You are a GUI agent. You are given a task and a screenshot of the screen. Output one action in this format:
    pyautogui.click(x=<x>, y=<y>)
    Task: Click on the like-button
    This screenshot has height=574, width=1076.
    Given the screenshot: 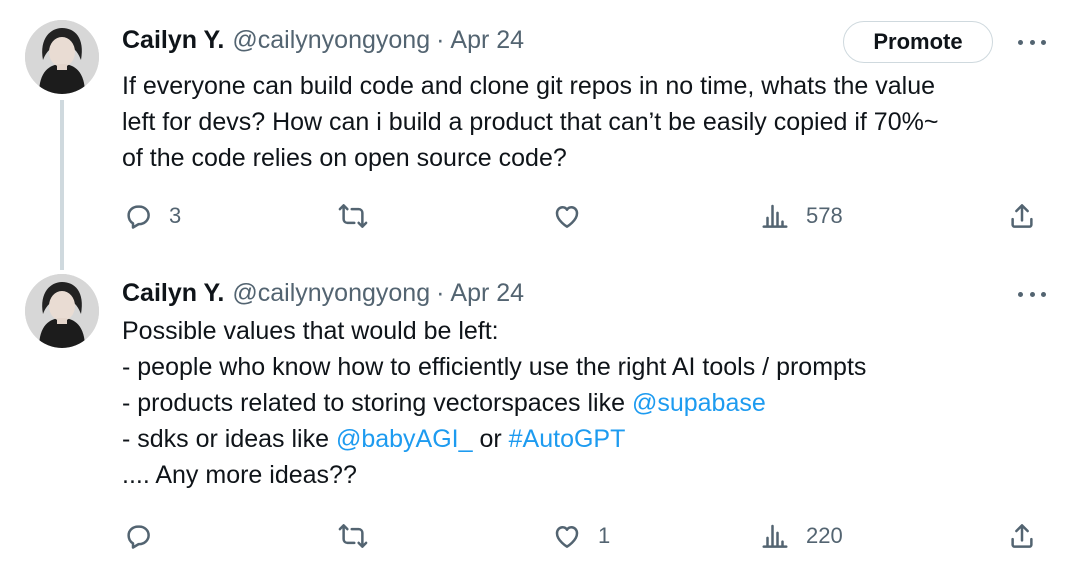 What is the action you would take?
    pyautogui.click(x=575, y=216)
    